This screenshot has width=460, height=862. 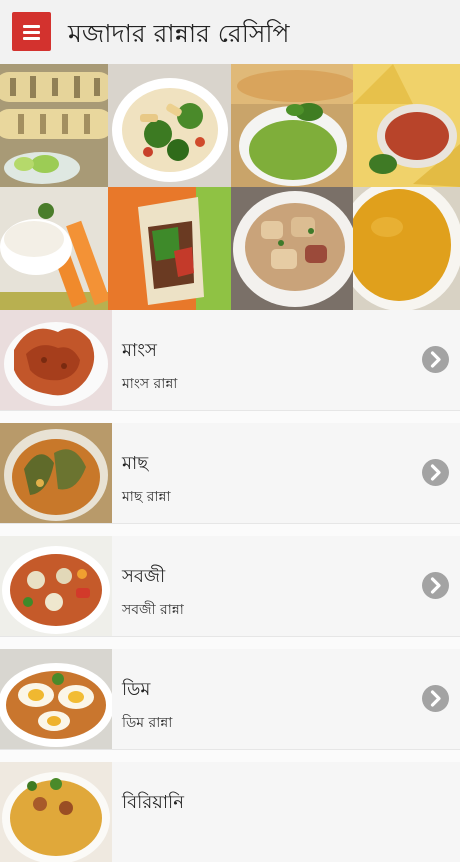 I want to click on app-bar: মজাদার রান্নার রেসিপি, so click(x=230, y=32).